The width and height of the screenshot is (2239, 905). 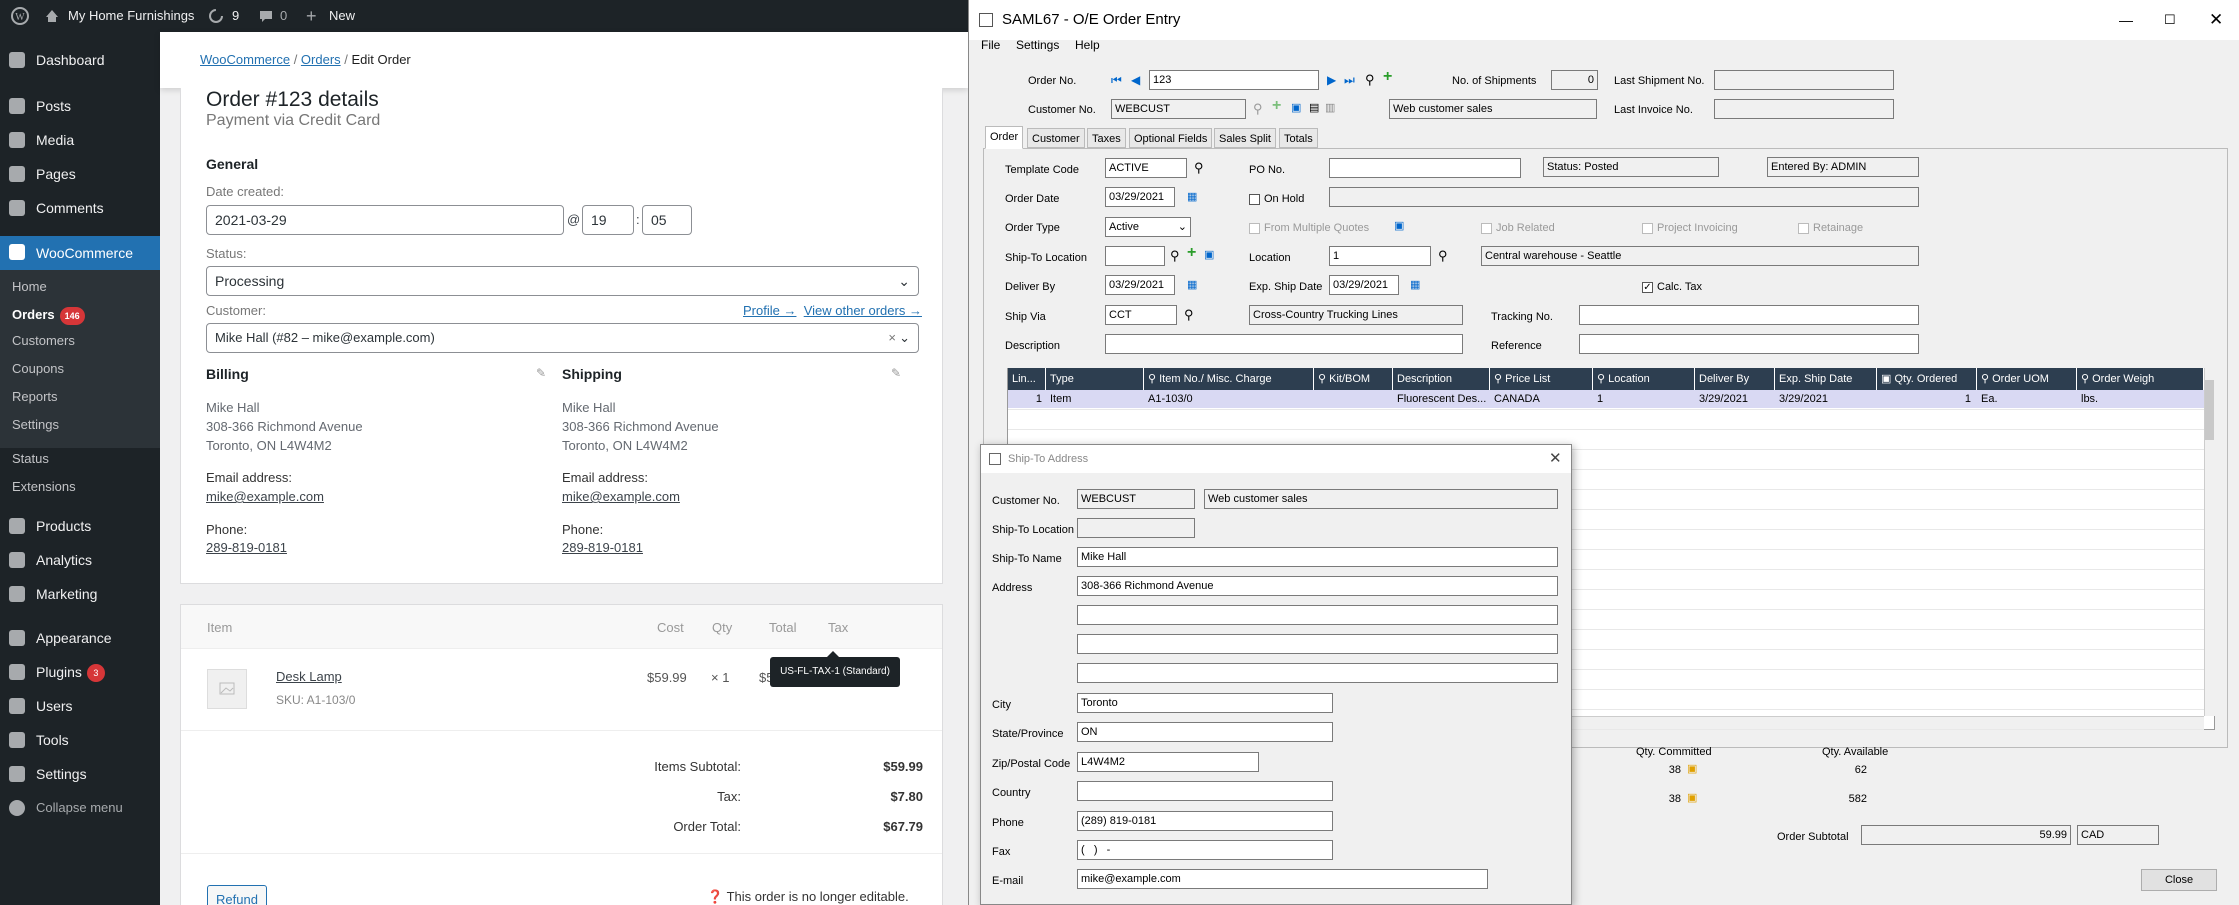 I want to click on grid-cell-order-uom: Ea., so click(x=2027, y=399).